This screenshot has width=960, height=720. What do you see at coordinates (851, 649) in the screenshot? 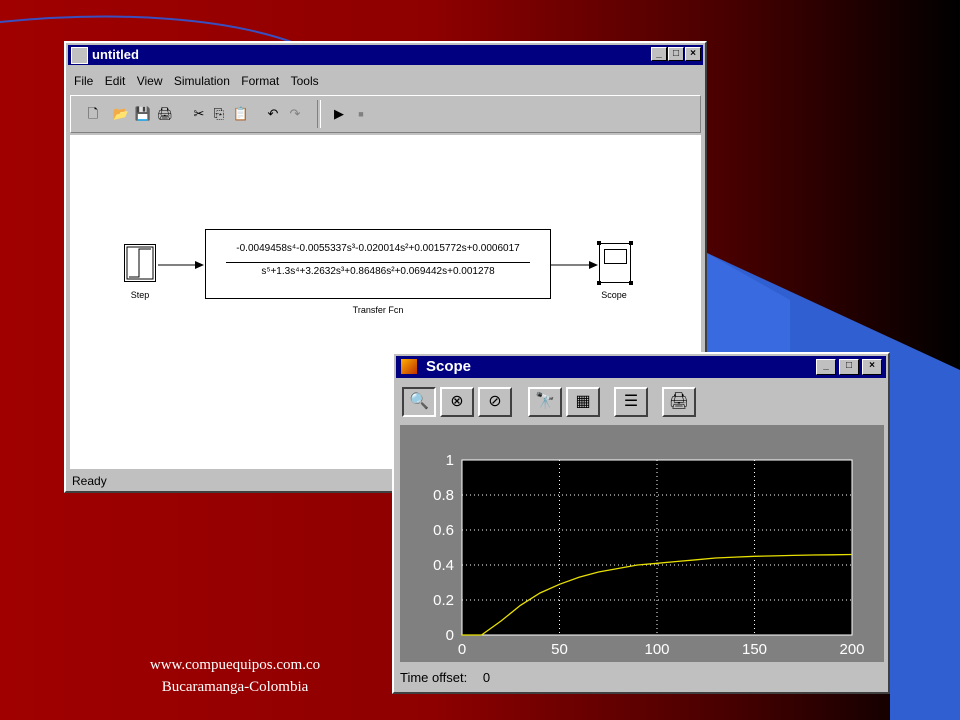
I see `x-tick-label: 200` at bounding box center [851, 649].